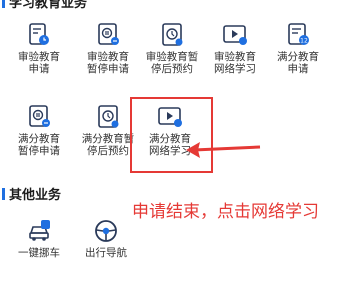  What do you see at coordinates (106, 231) in the screenshot?
I see `steering-wheel-icon` at bounding box center [106, 231].